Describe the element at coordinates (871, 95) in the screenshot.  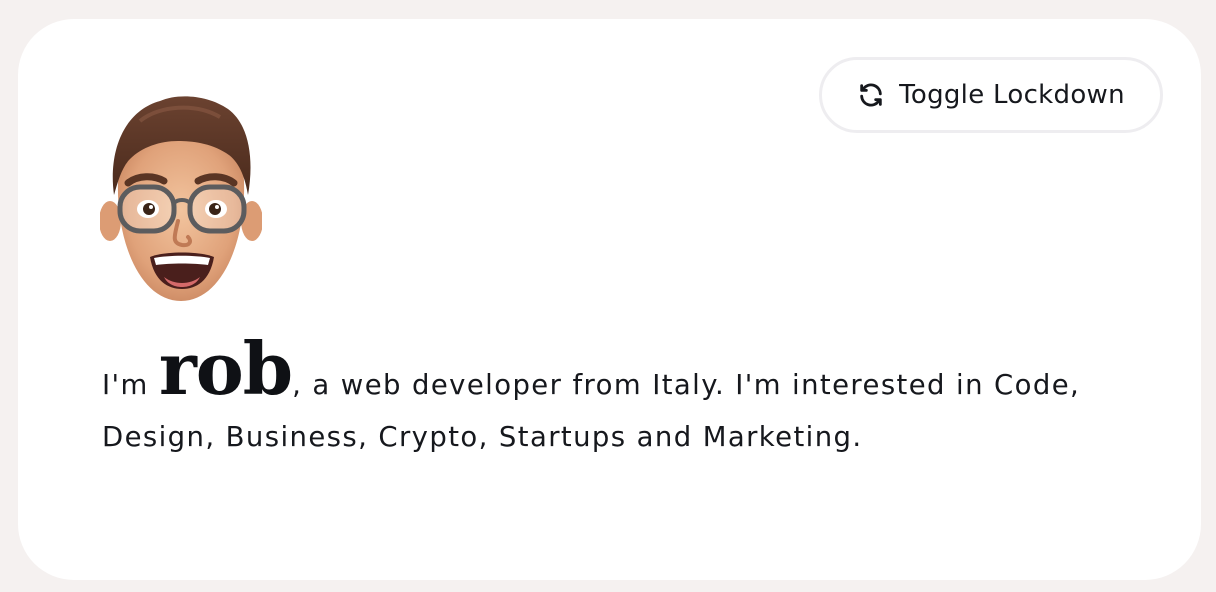
I see `refresh-icon` at that location.